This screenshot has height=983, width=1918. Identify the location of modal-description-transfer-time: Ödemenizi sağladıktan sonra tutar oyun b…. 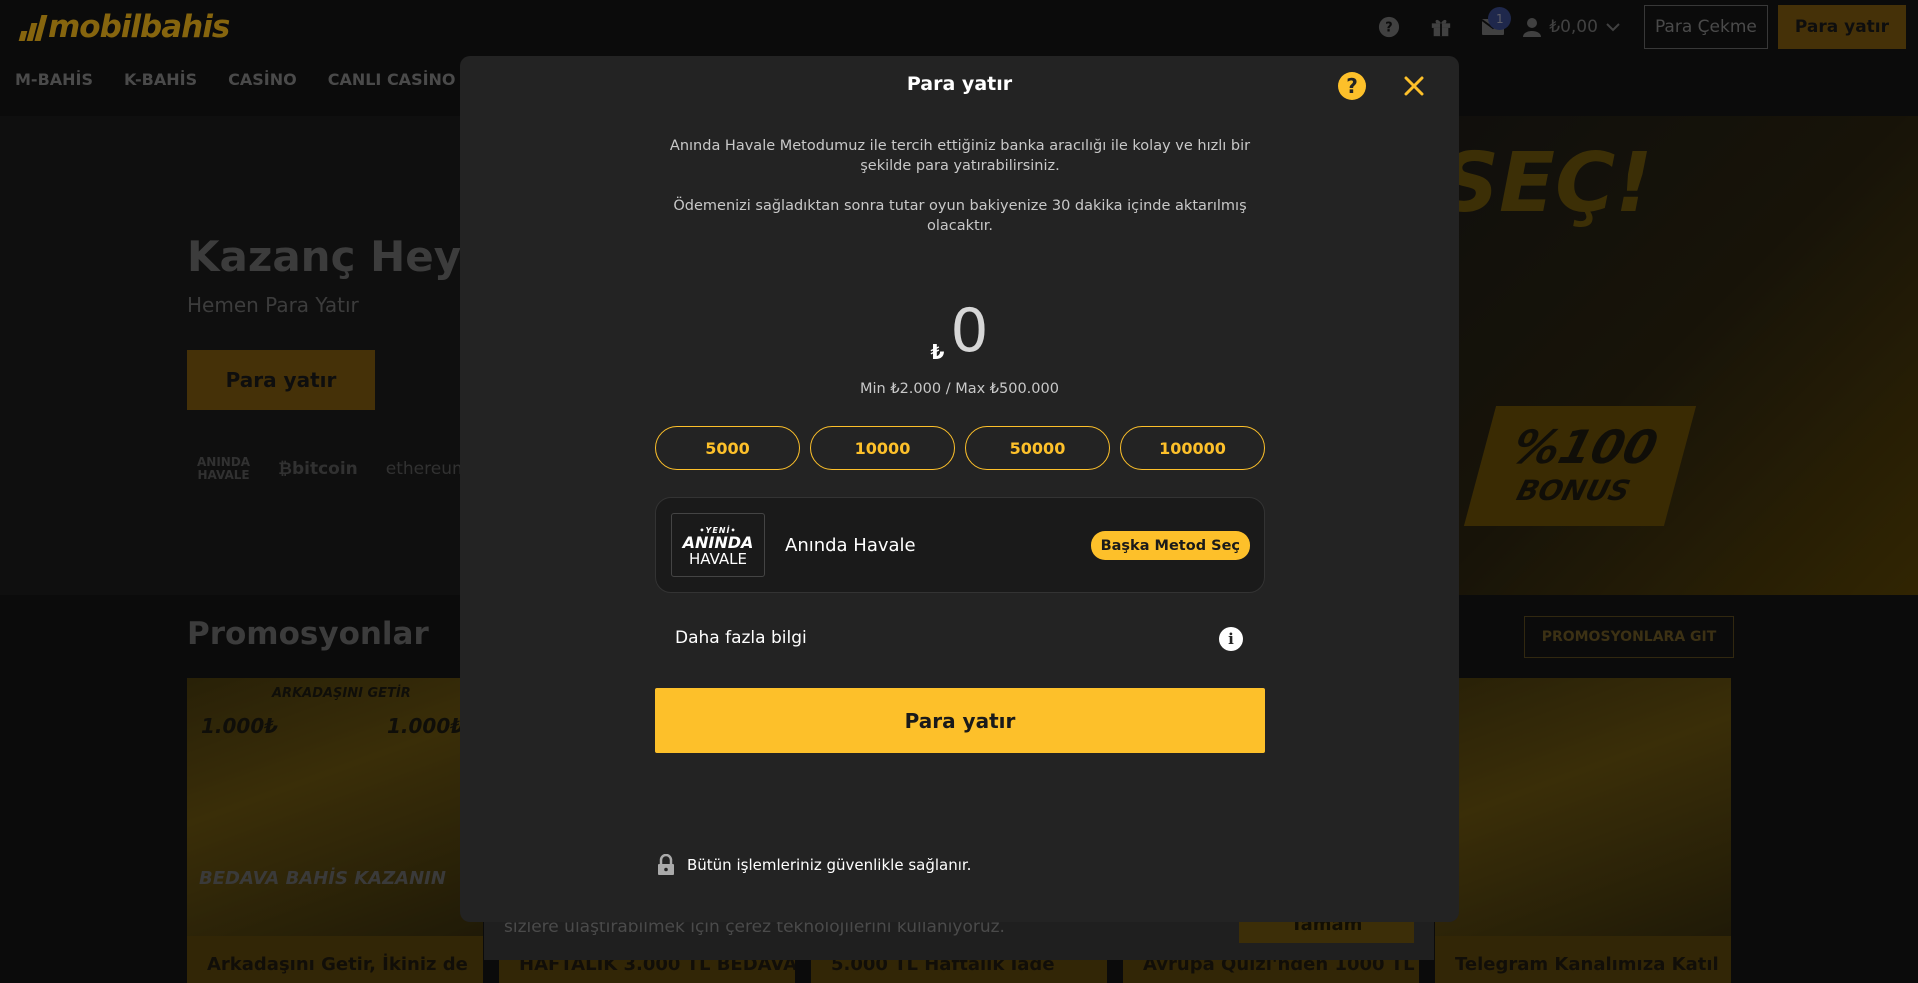
(960, 216).